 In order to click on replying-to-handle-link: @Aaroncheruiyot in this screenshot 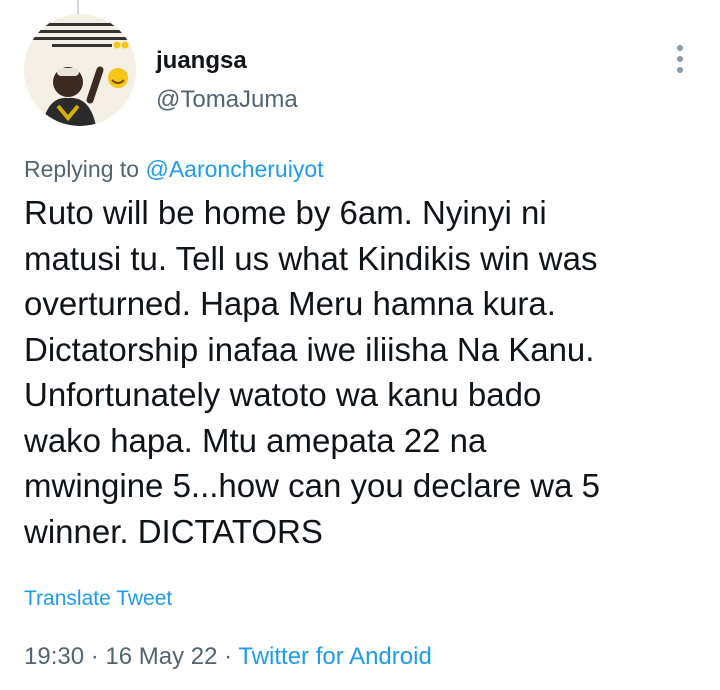, I will do `click(234, 169)`.